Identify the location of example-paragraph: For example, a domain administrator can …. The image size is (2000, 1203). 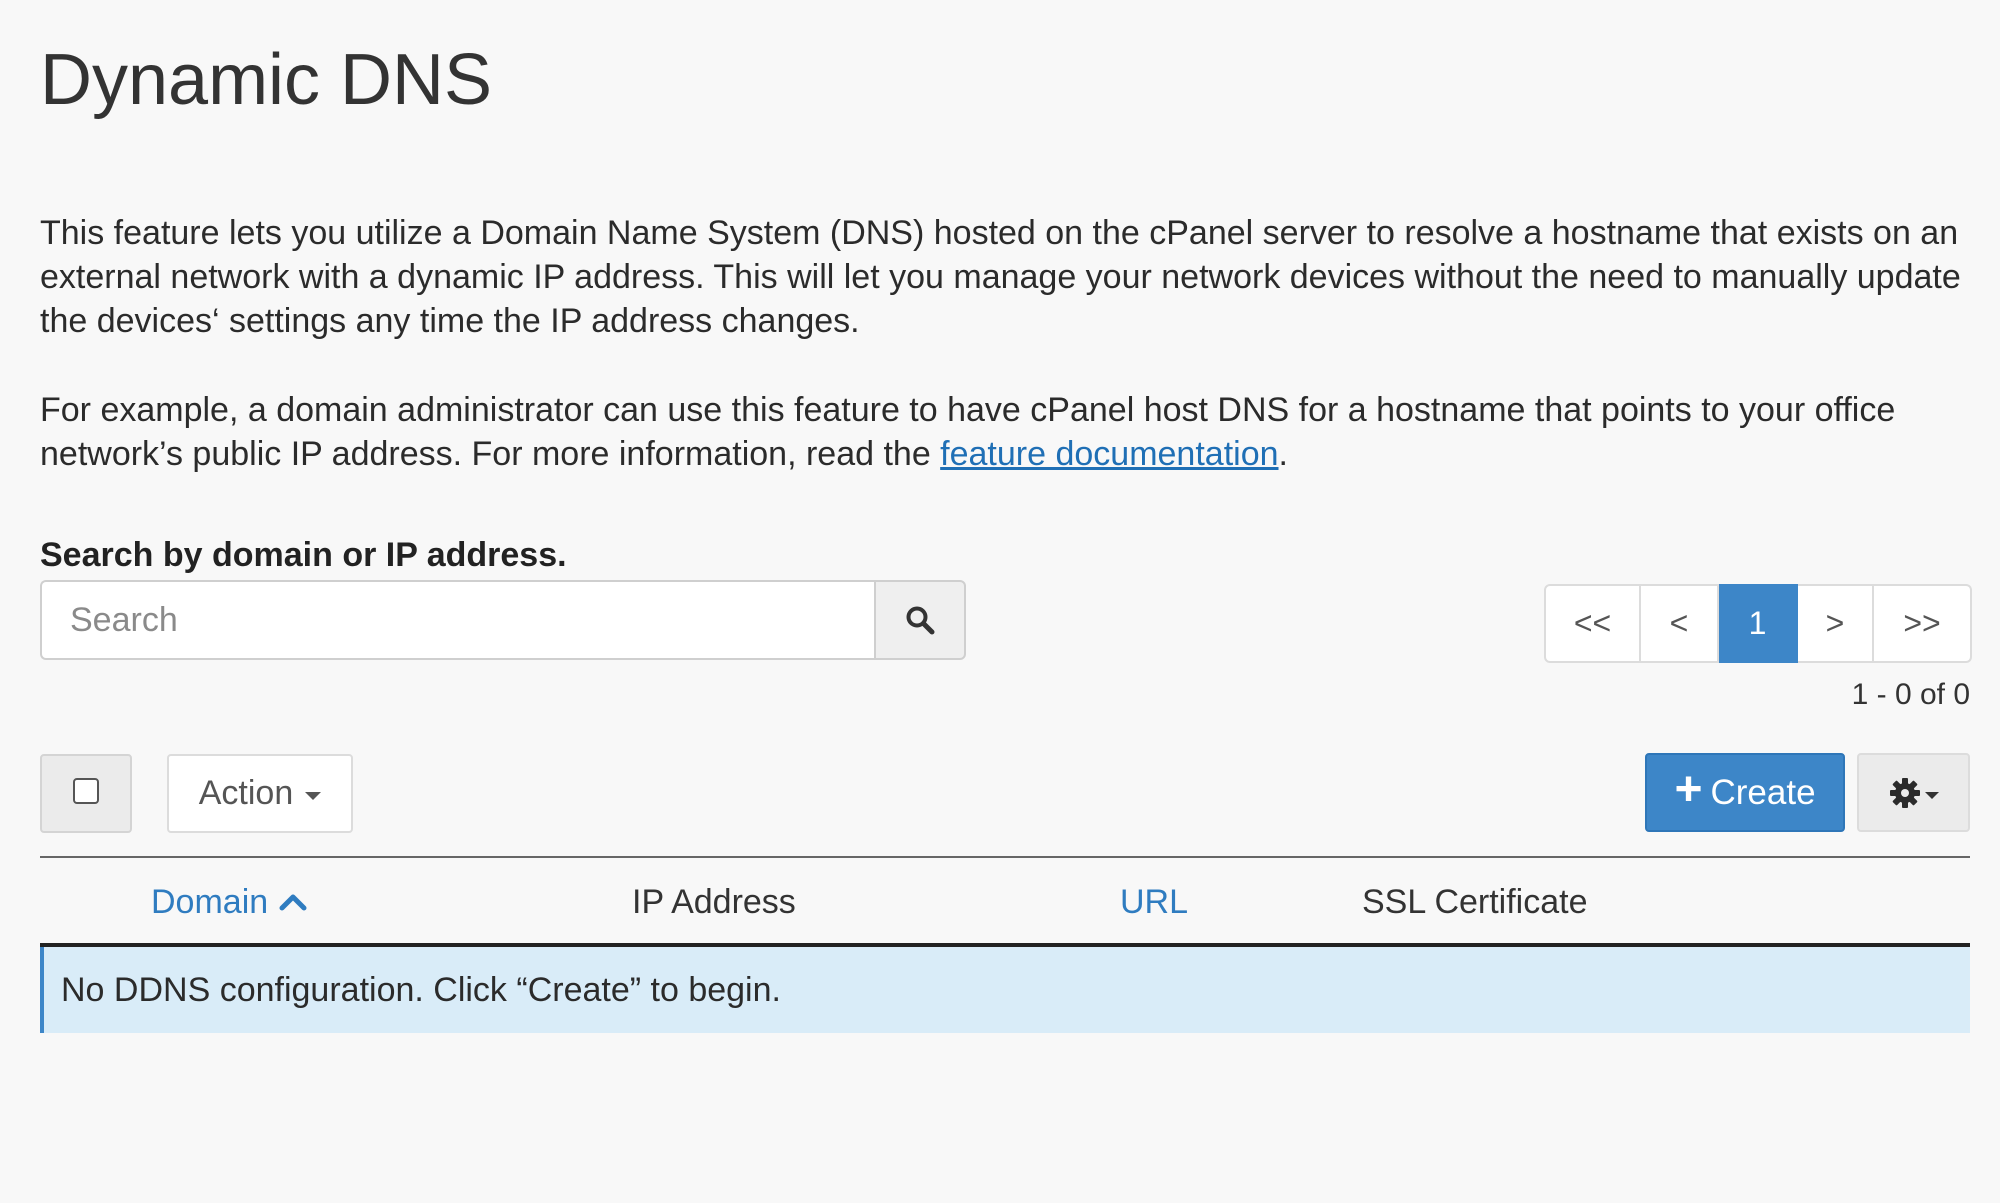
(1005, 432).